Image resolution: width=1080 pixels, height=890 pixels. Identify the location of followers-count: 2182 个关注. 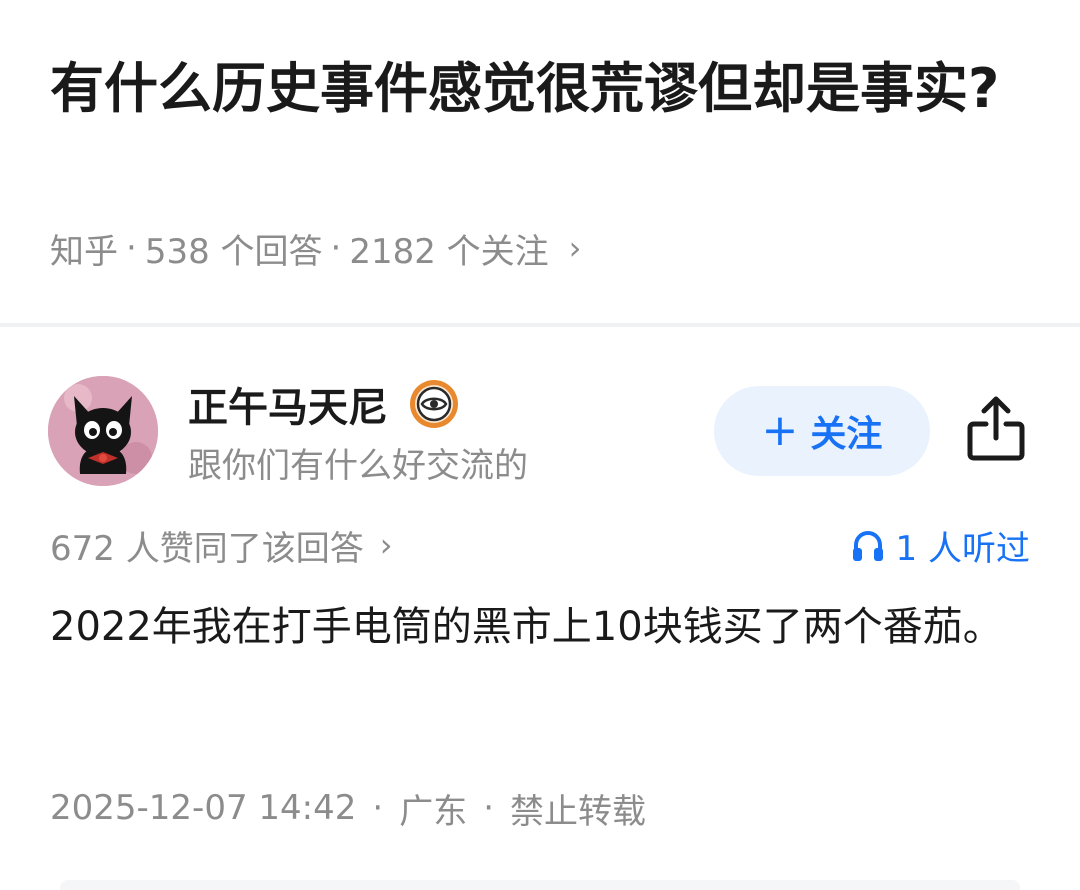
(449, 251).